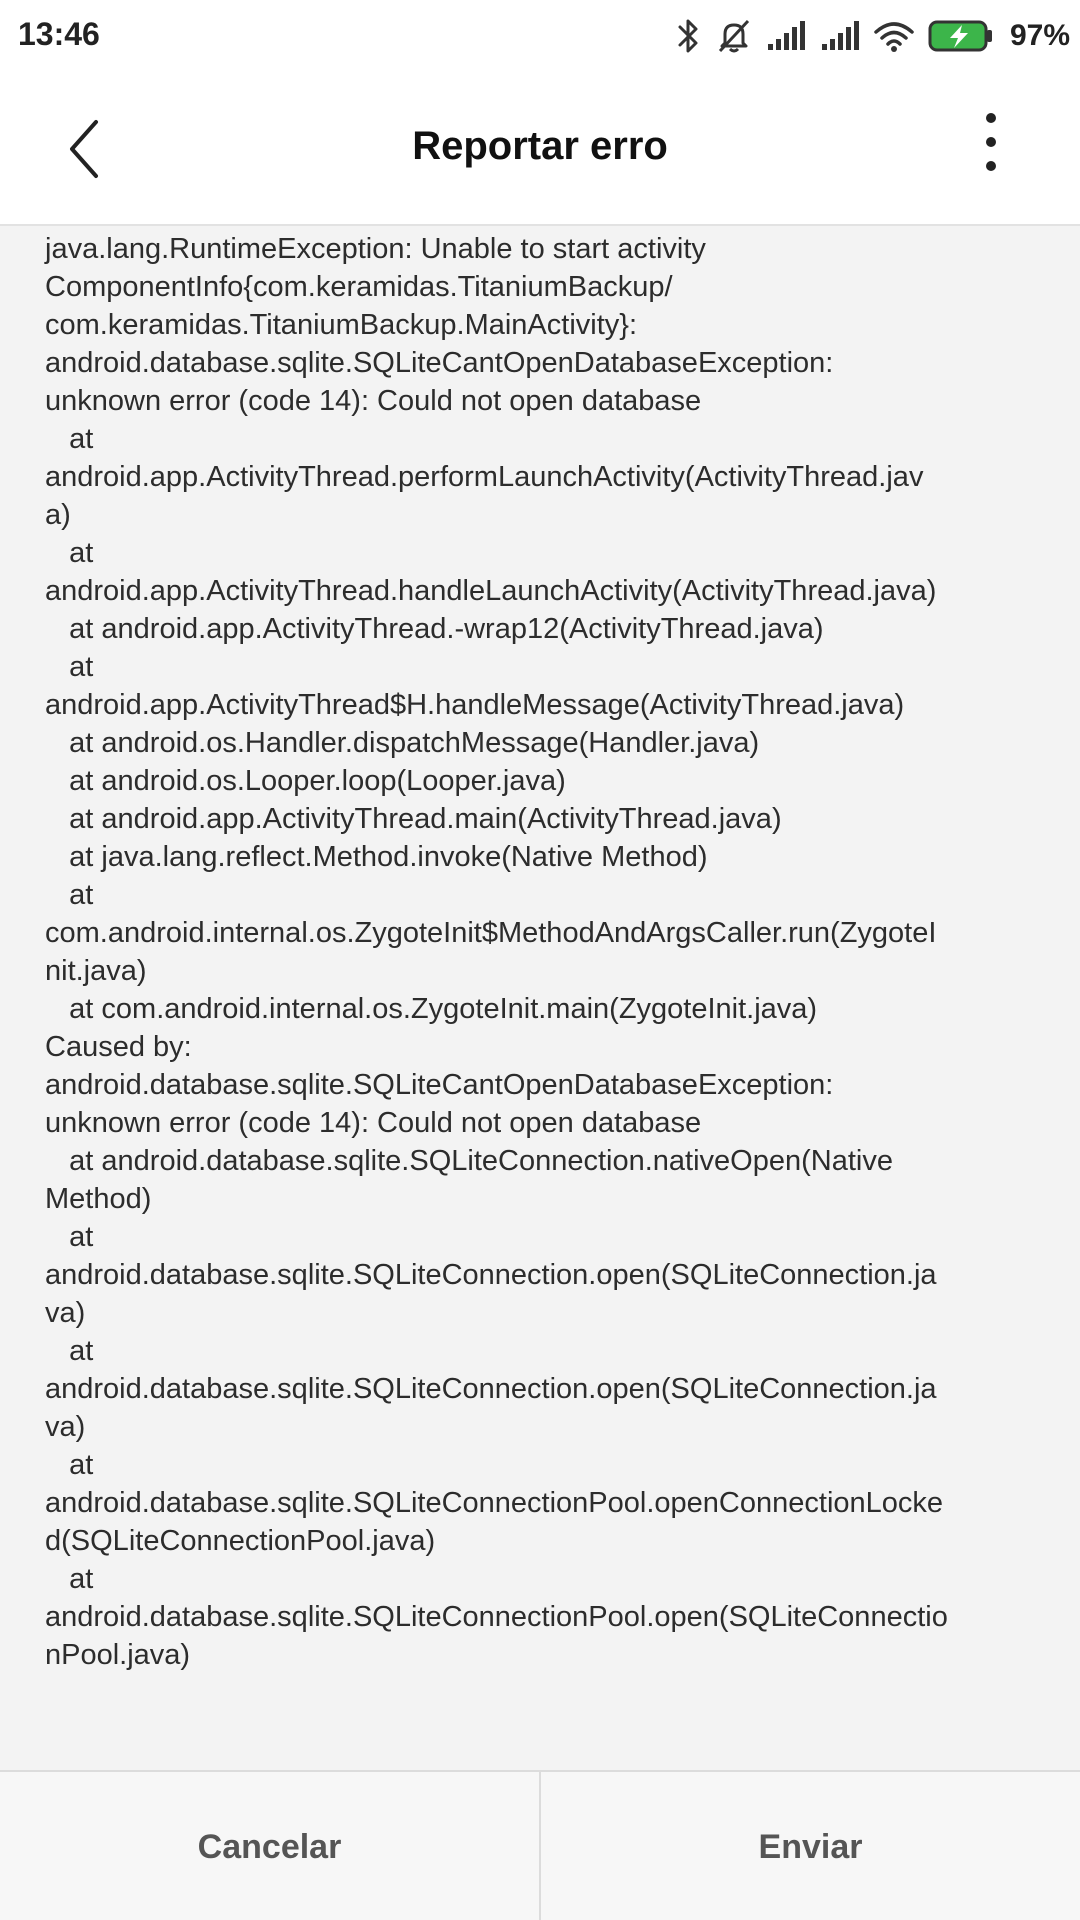  I want to click on status-time: 13:46, so click(59, 34).